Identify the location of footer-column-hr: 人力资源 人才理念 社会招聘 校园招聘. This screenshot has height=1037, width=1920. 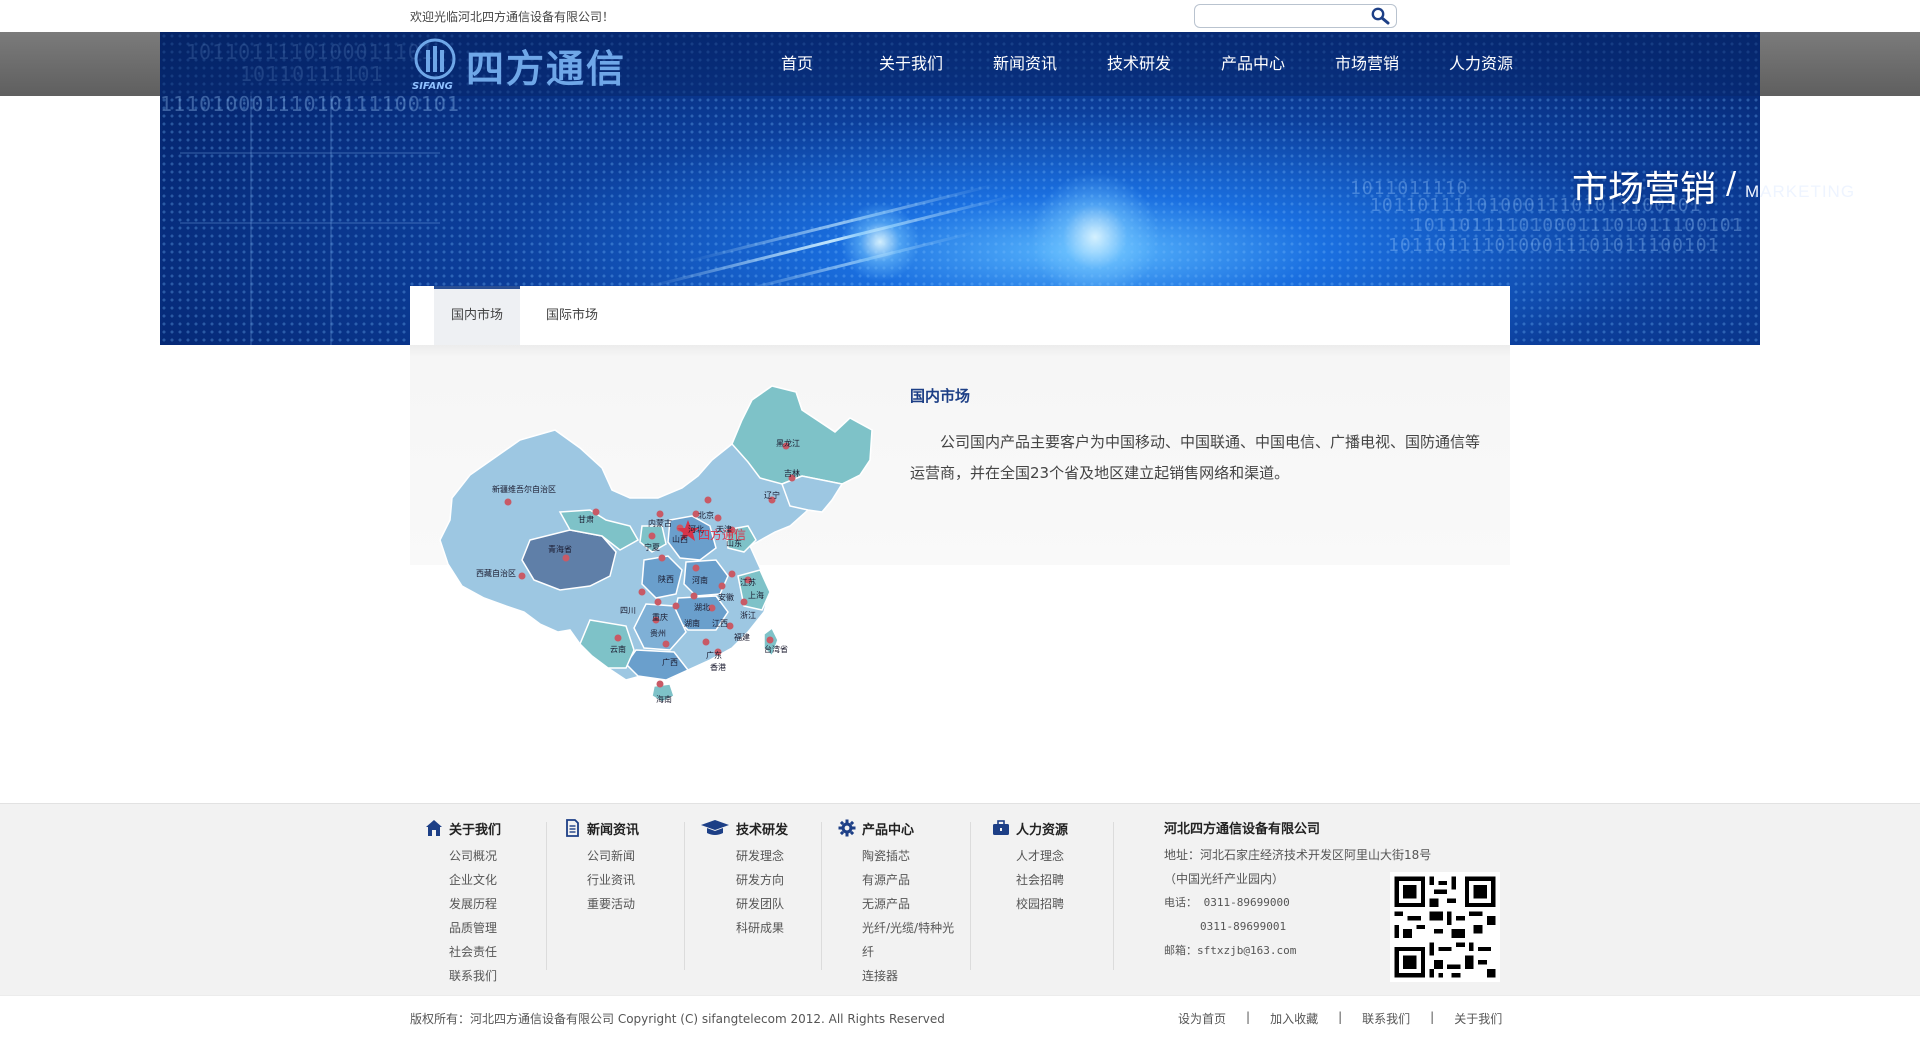
(1030, 867).